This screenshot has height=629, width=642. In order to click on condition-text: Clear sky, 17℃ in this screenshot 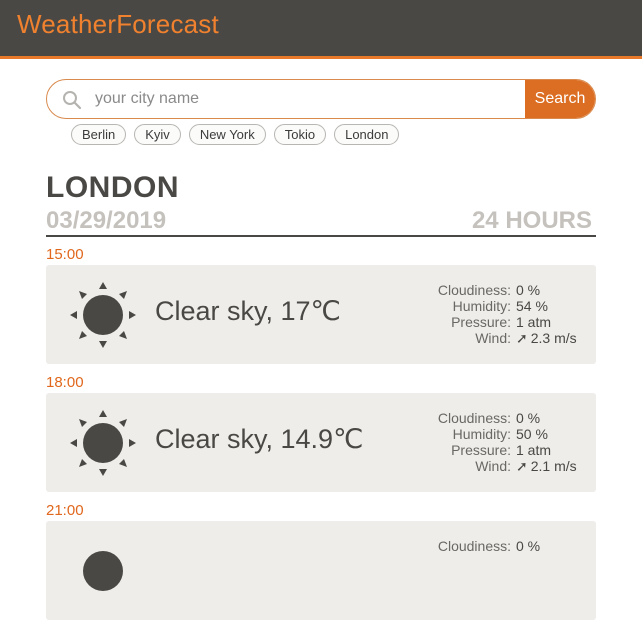, I will do `click(248, 311)`.